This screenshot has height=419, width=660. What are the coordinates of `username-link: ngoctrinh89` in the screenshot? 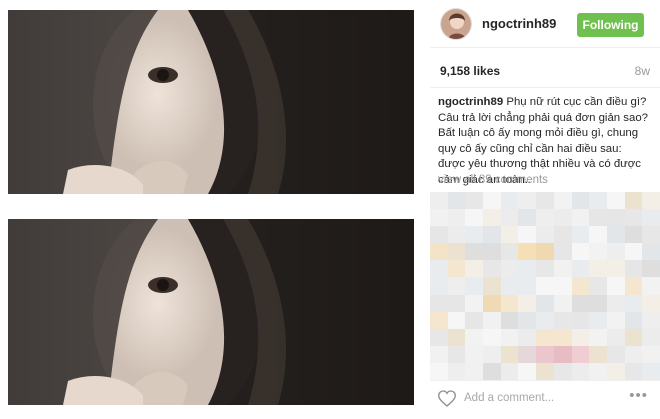 It's located at (519, 23).